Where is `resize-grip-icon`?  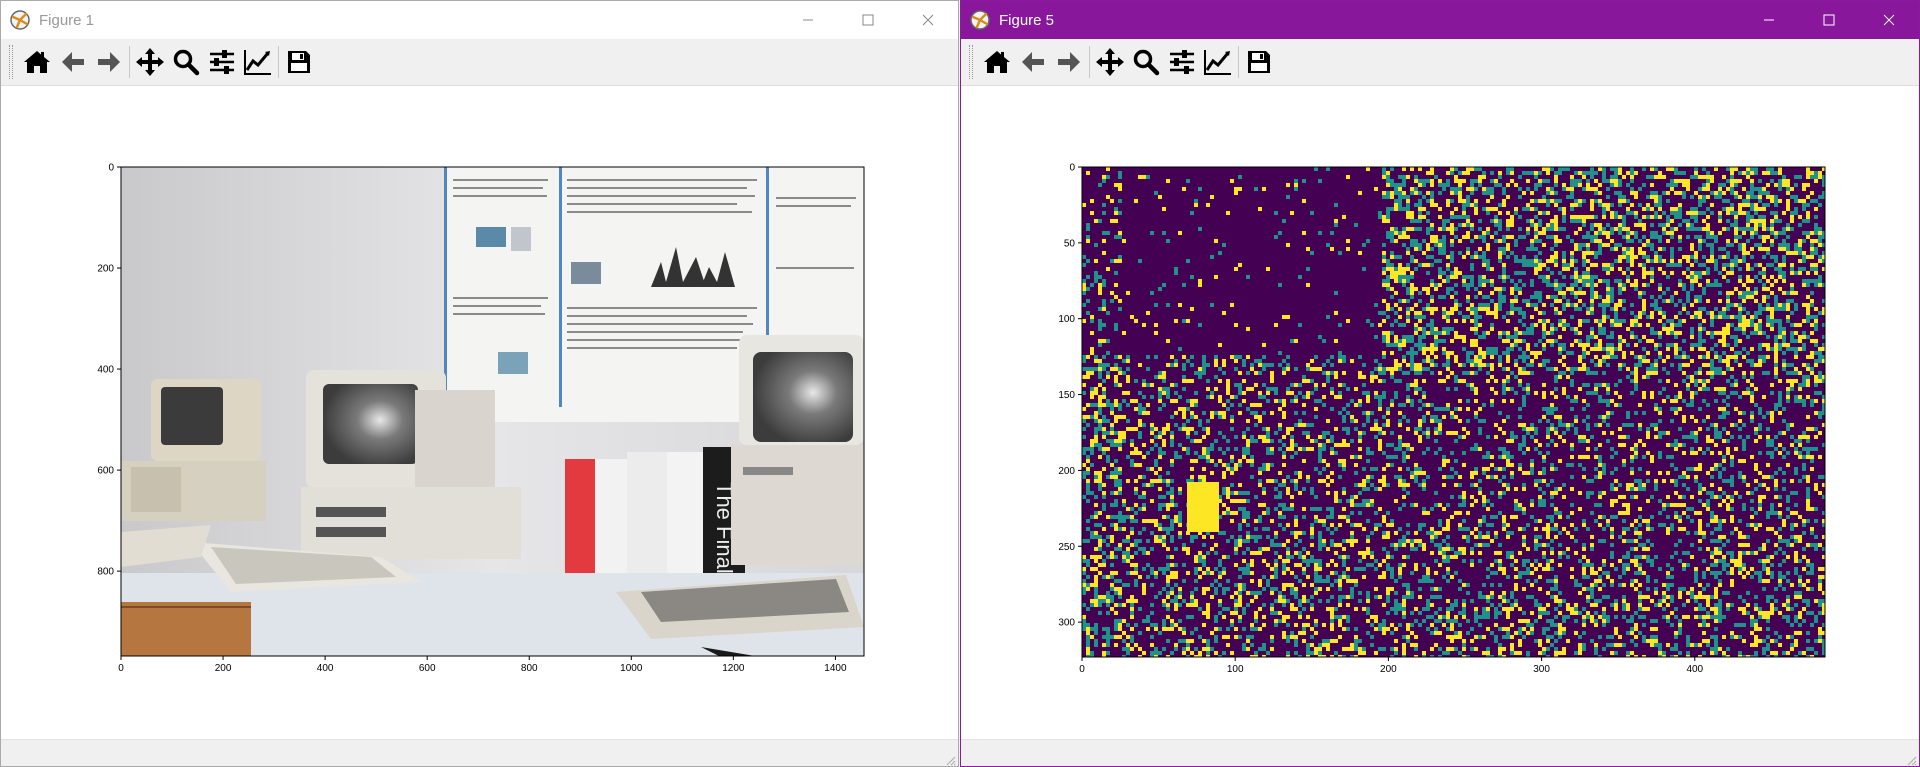 resize-grip-icon is located at coordinates (950, 760).